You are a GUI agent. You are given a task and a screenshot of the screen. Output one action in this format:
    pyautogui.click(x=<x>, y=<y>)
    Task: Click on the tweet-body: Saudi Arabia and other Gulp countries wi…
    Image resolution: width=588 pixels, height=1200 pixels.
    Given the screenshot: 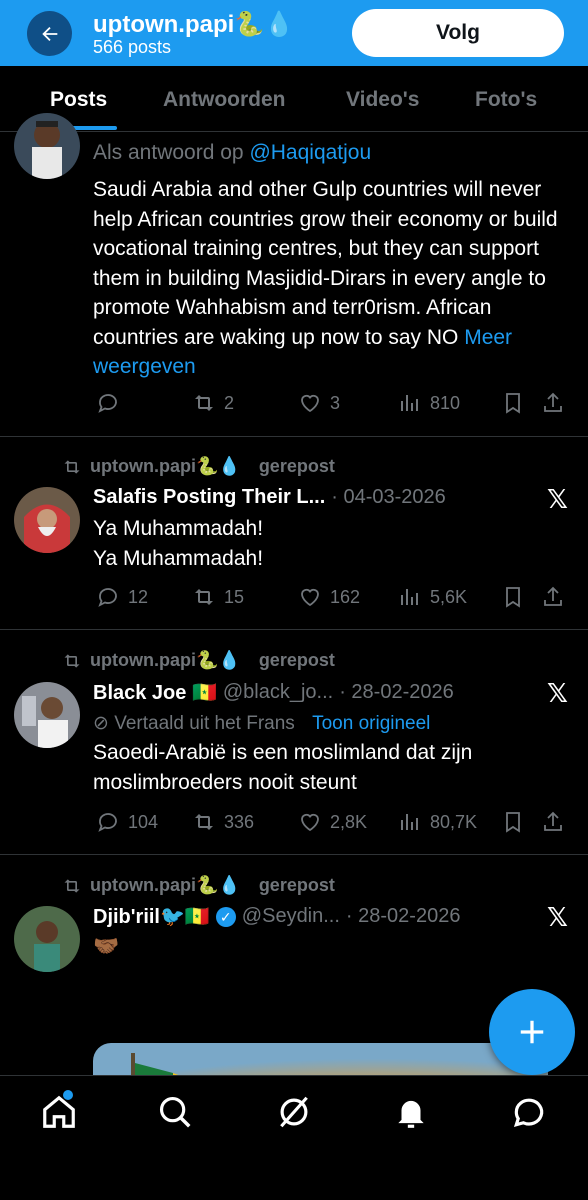 What is the action you would take?
    pyautogui.click(x=325, y=263)
    